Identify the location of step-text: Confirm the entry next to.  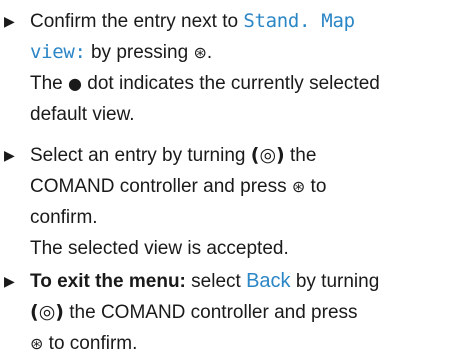
(137, 21).